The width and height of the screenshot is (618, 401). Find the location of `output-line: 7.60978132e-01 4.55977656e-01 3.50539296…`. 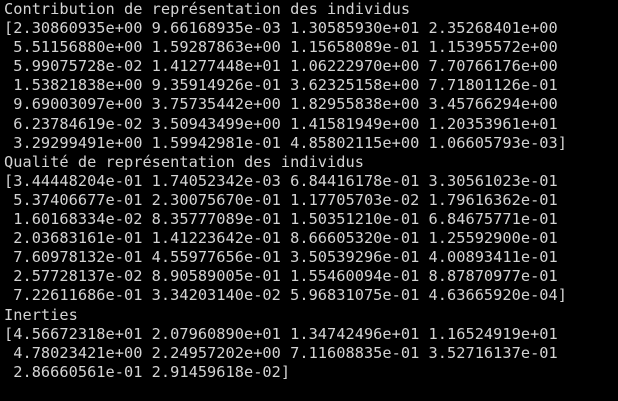

output-line: 7.60978132e-01 4.55977656e-01 3.50539296… is located at coordinates (281, 257).